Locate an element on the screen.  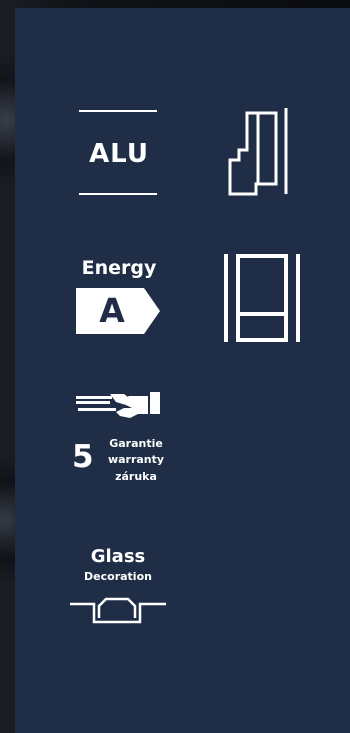
energy-class: A is located at coordinates (112, 310).